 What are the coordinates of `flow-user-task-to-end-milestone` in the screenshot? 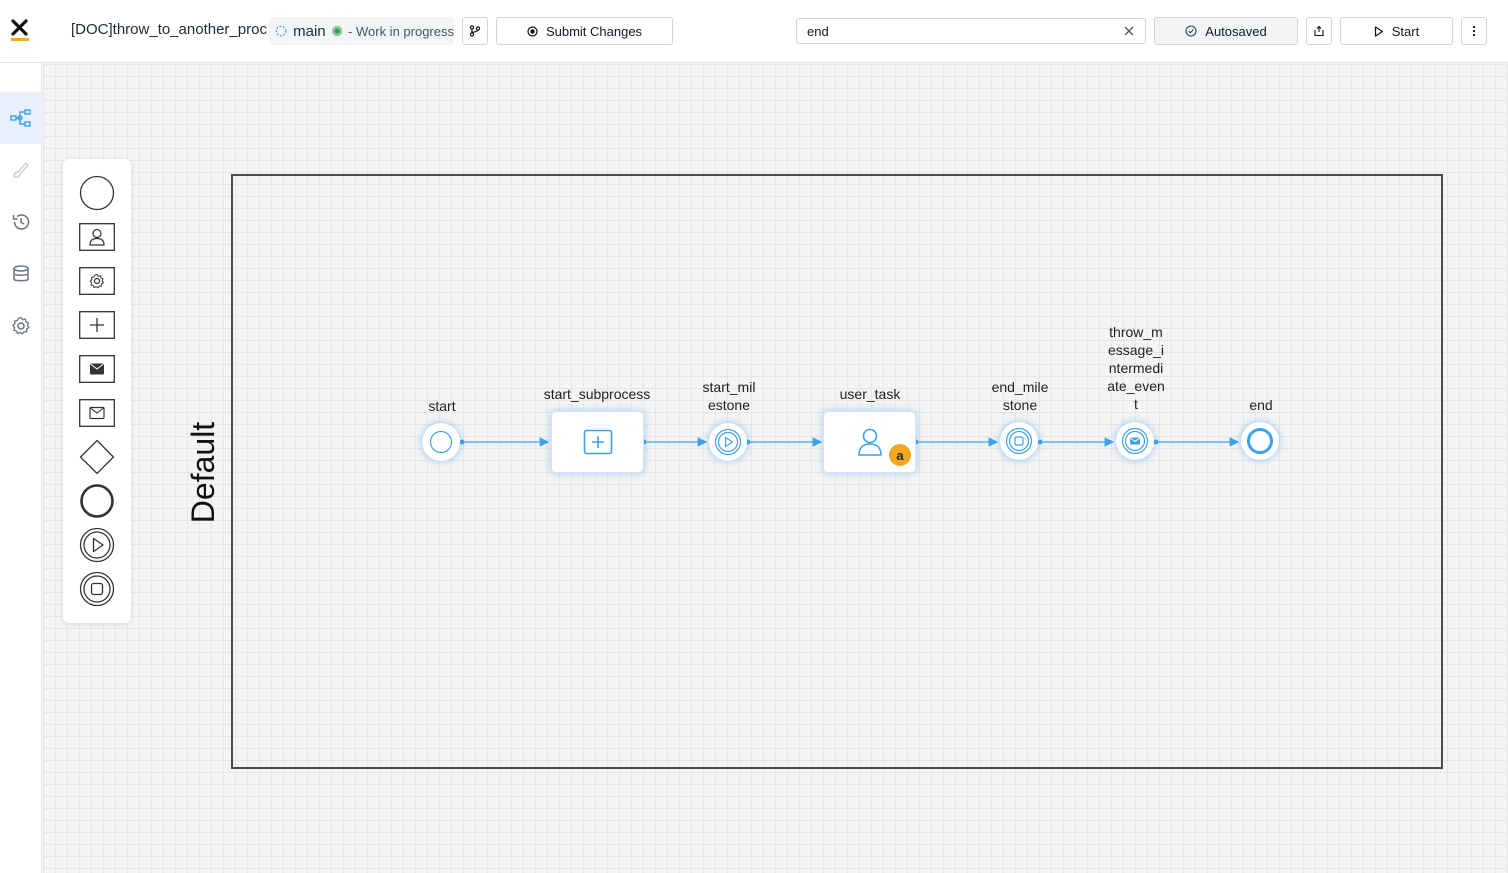 It's located at (956, 442).